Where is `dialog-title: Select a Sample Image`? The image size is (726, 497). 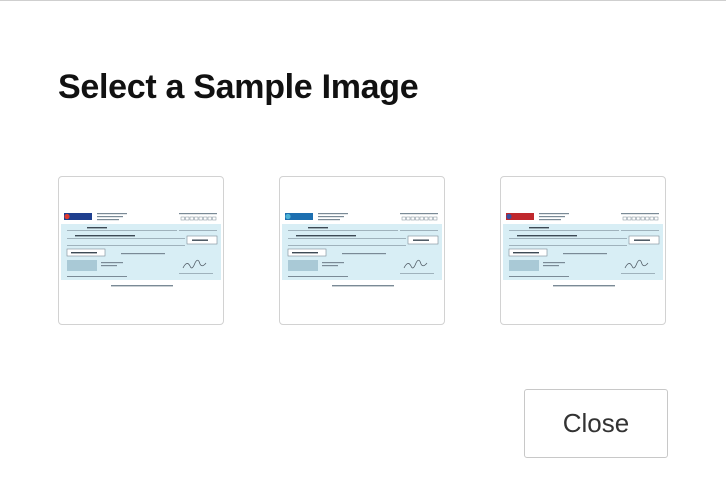
dialog-title: Select a Sample Image is located at coordinates (238, 87).